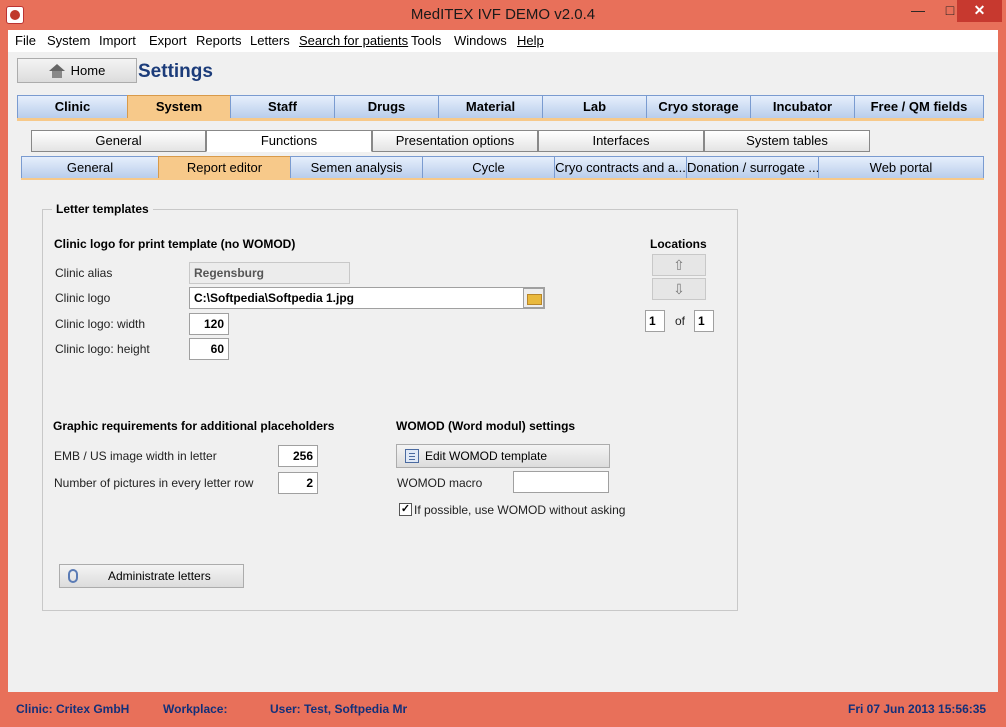  What do you see at coordinates (455, 141) in the screenshot?
I see `tab-presentation-options: Presentation options` at bounding box center [455, 141].